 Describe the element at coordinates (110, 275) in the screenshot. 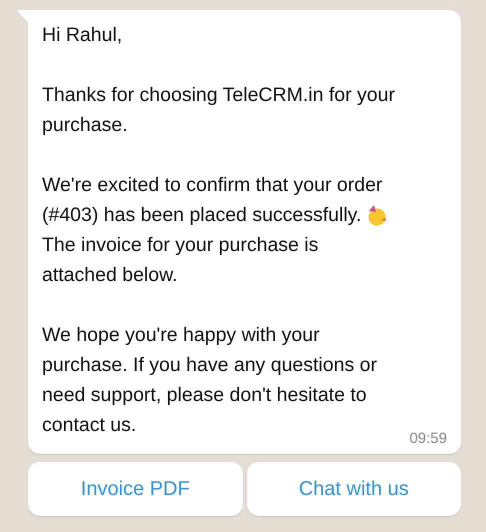

I see `message-text: attached below.` at that location.